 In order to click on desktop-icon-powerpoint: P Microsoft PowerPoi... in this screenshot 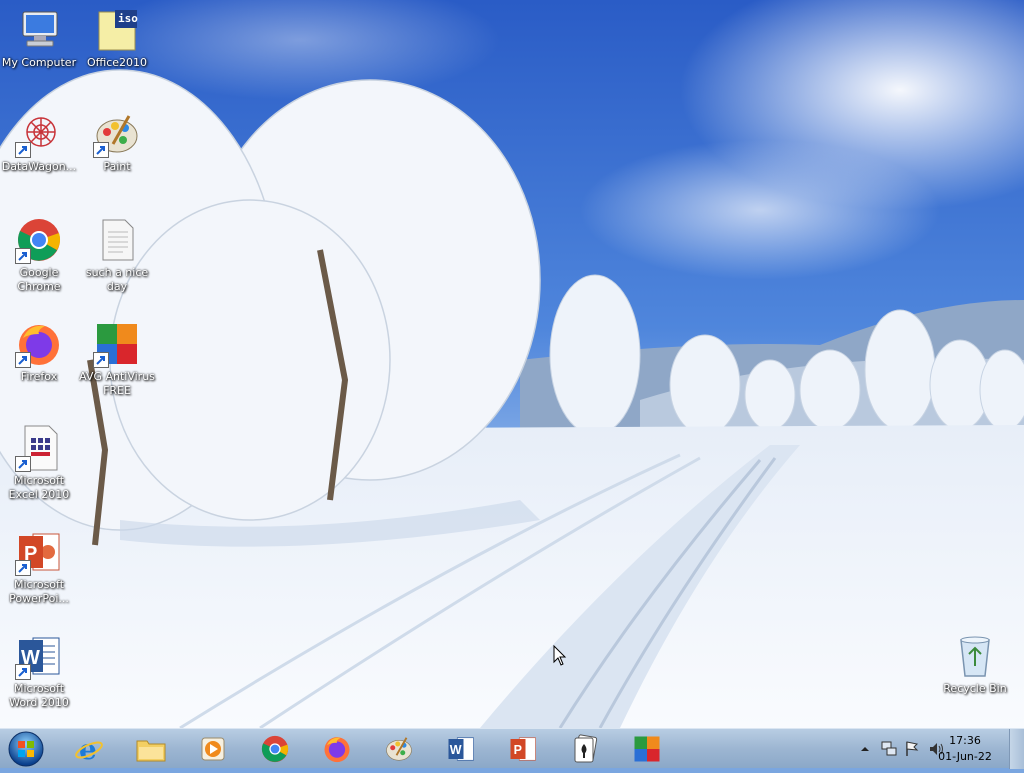, I will do `click(39, 567)`.